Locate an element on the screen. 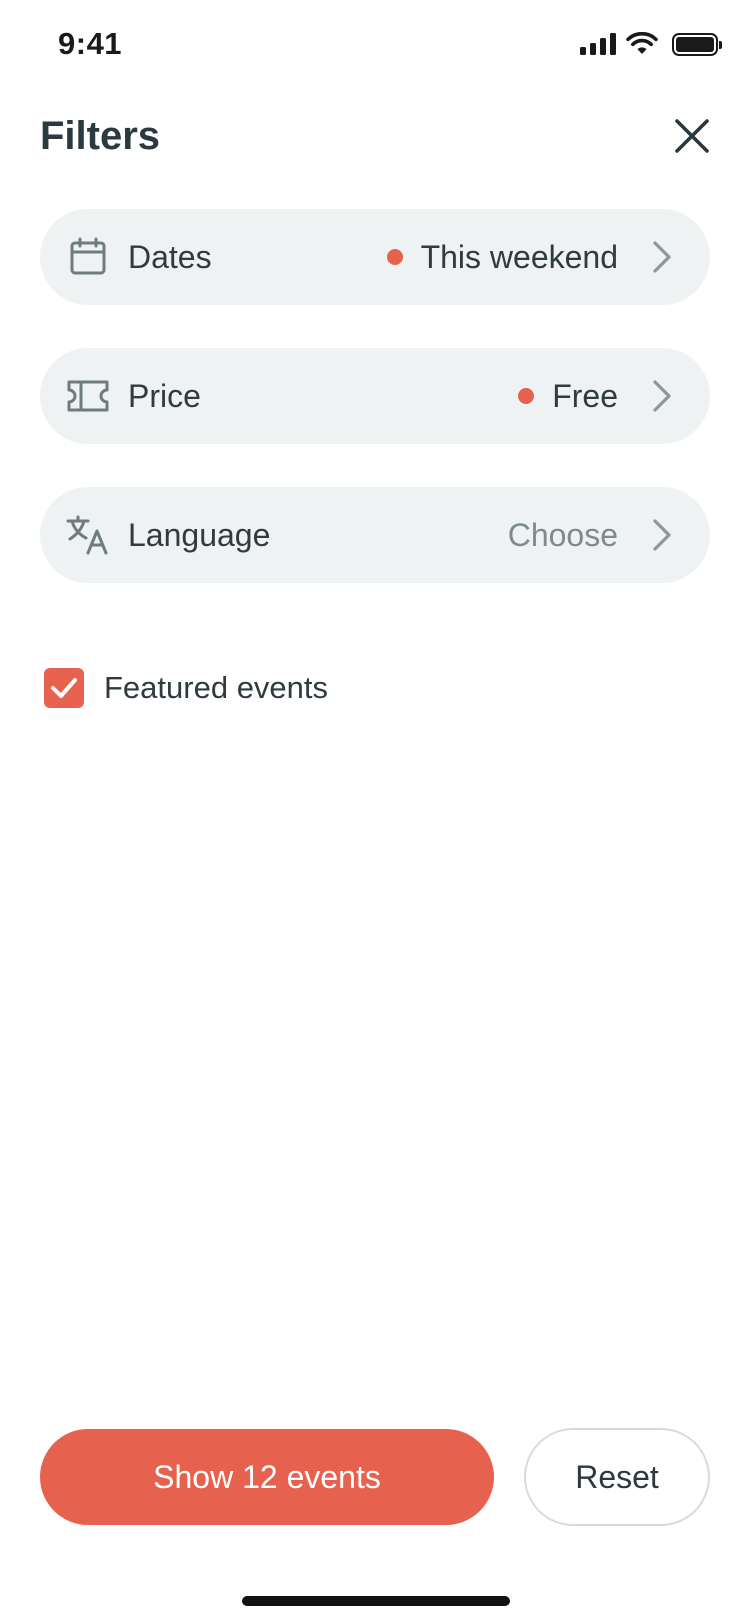 The image size is (750, 1624). featured-events-checkbox is located at coordinates (64, 688).